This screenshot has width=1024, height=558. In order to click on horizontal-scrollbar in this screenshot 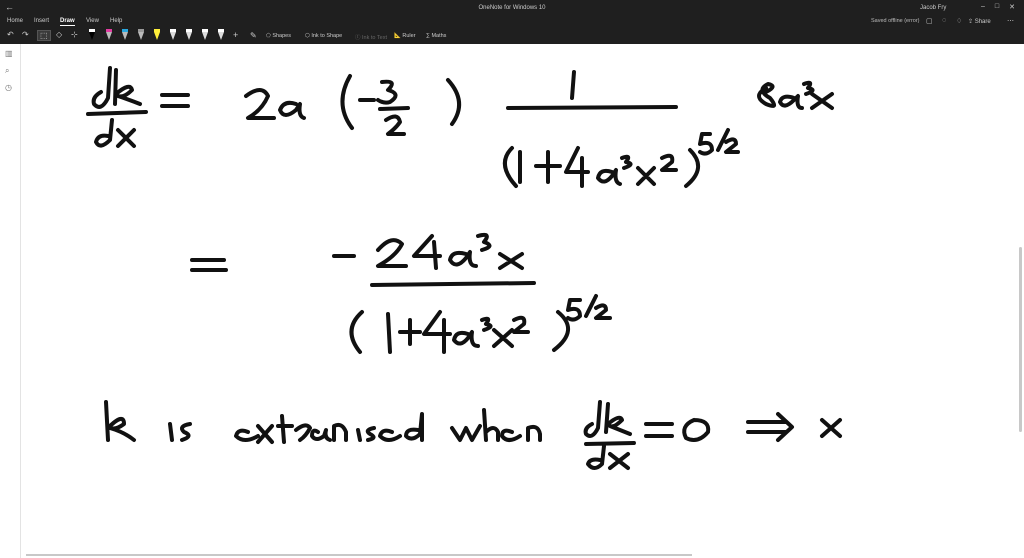, I will do `click(359, 555)`.